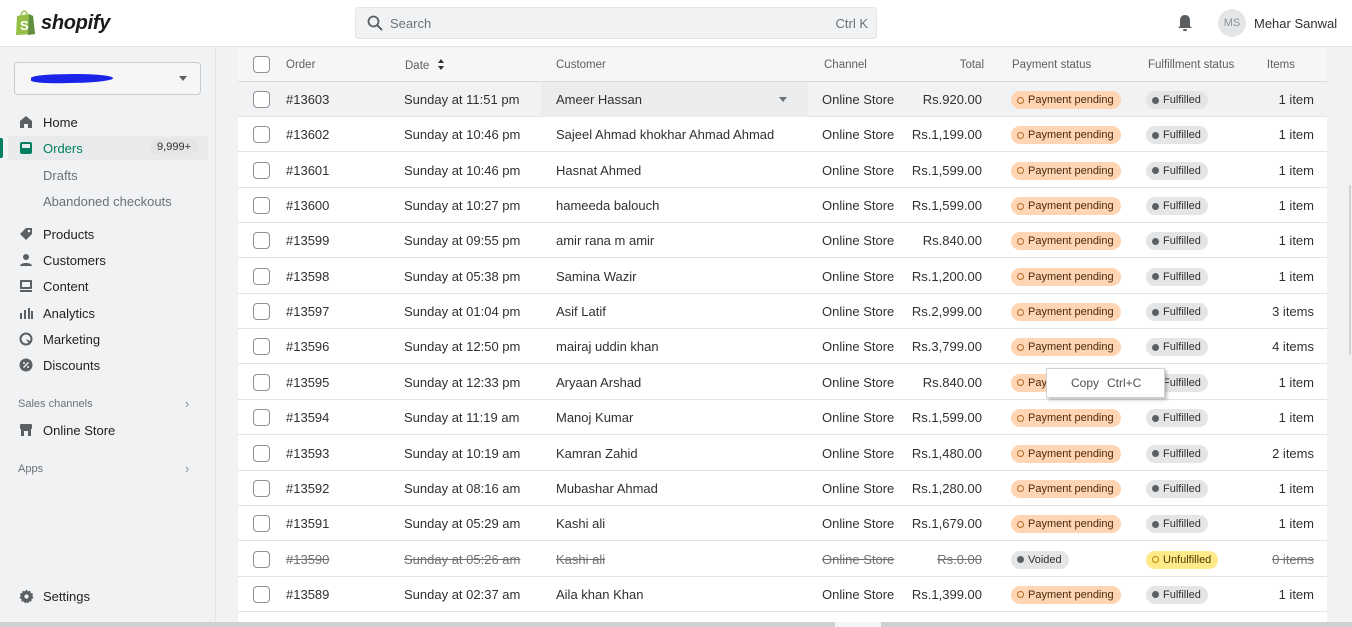 Image resolution: width=1352 pixels, height=627 pixels. Describe the element at coordinates (108, 148) in the screenshot. I see `sidebar-item-orders: Orders 9,999+` at that location.